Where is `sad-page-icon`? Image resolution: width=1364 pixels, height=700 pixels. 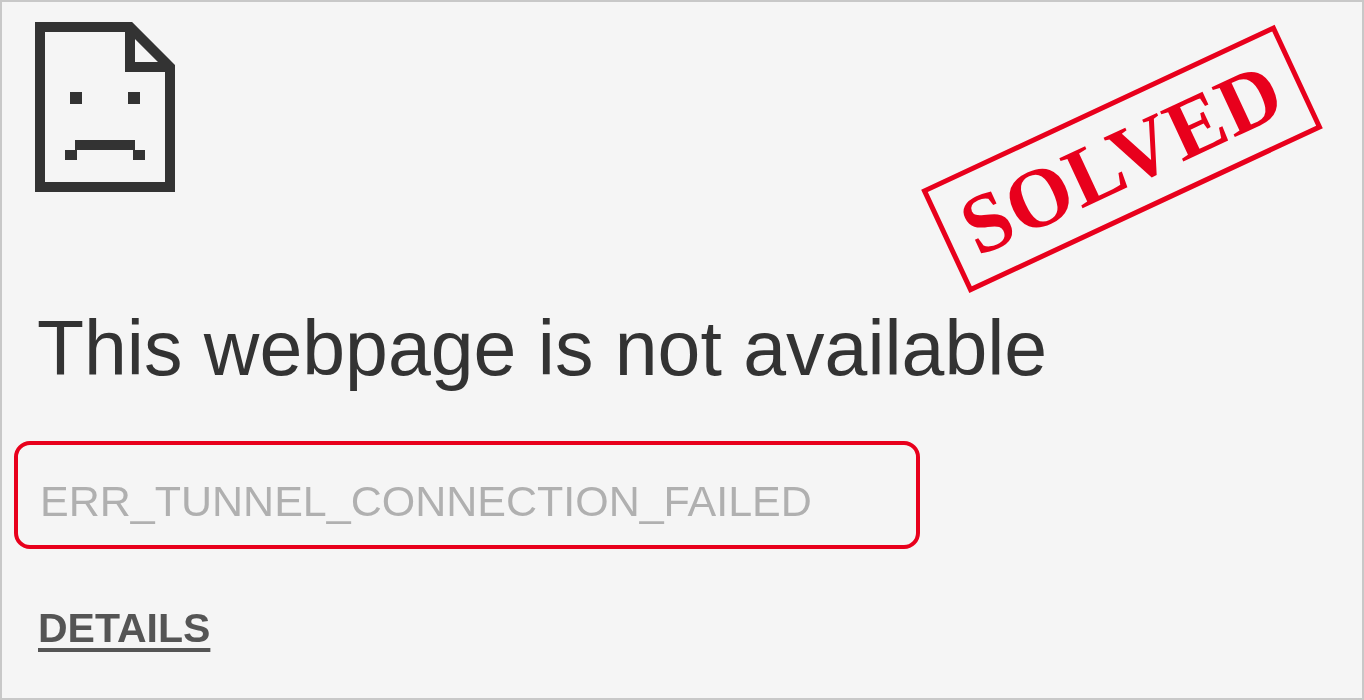 sad-page-icon is located at coordinates (105, 107).